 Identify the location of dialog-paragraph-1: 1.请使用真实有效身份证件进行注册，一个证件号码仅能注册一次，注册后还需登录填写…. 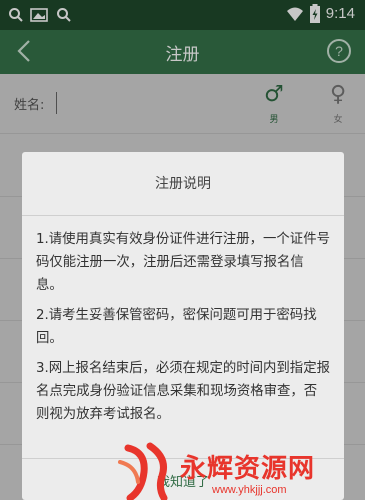
(183, 262).